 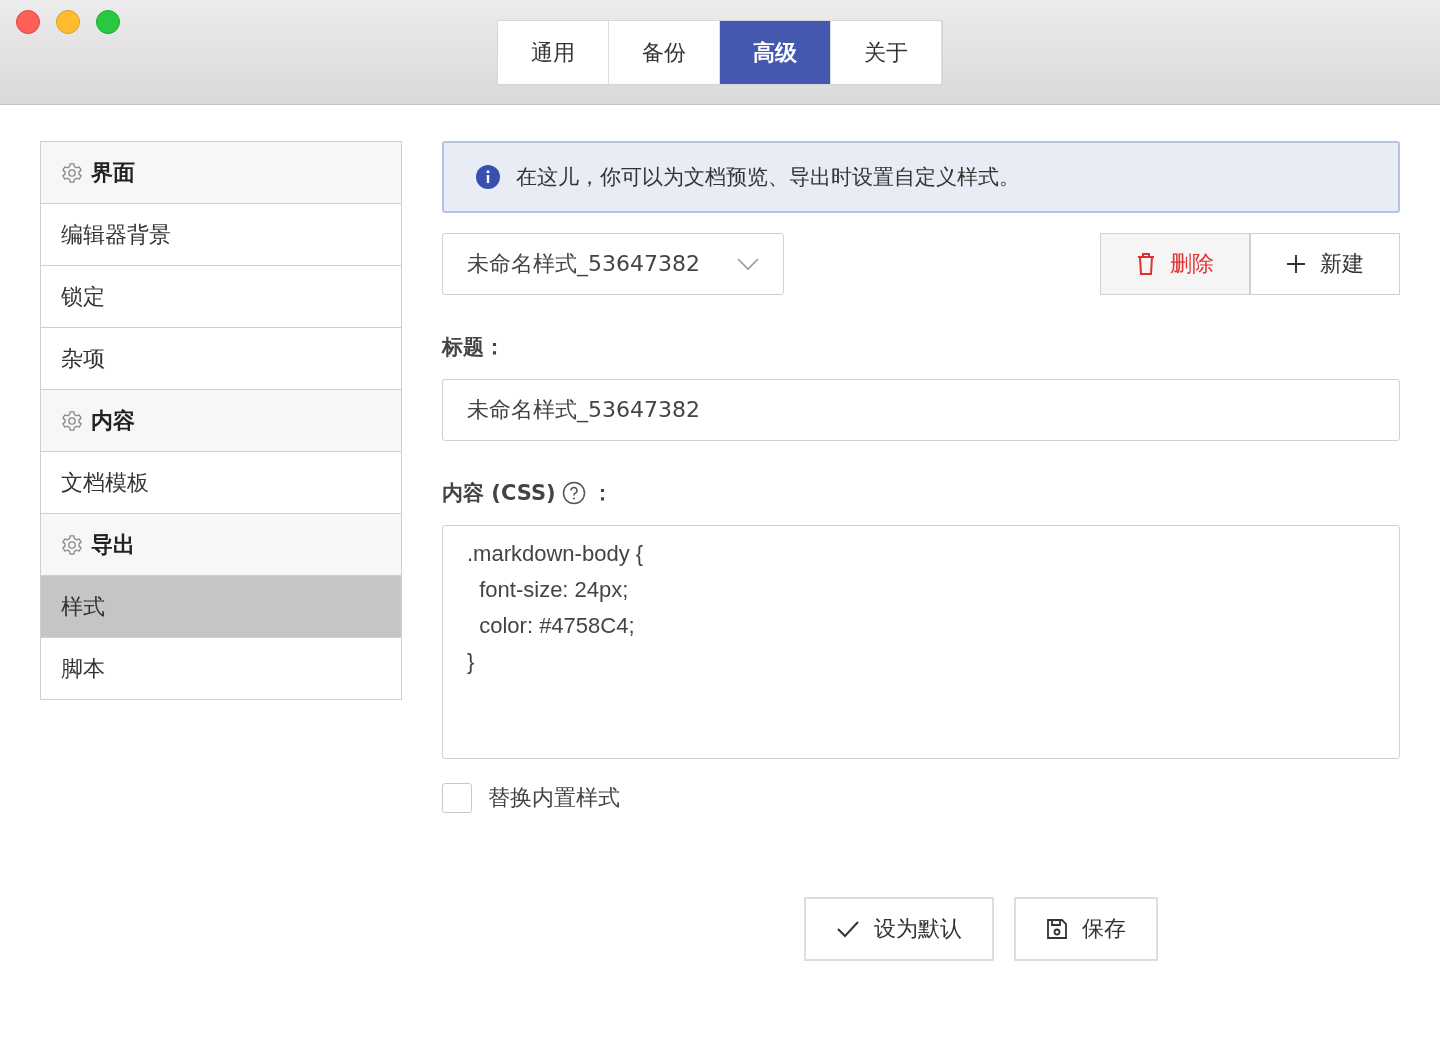 I want to click on close-window-button, so click(x=28, y=22).